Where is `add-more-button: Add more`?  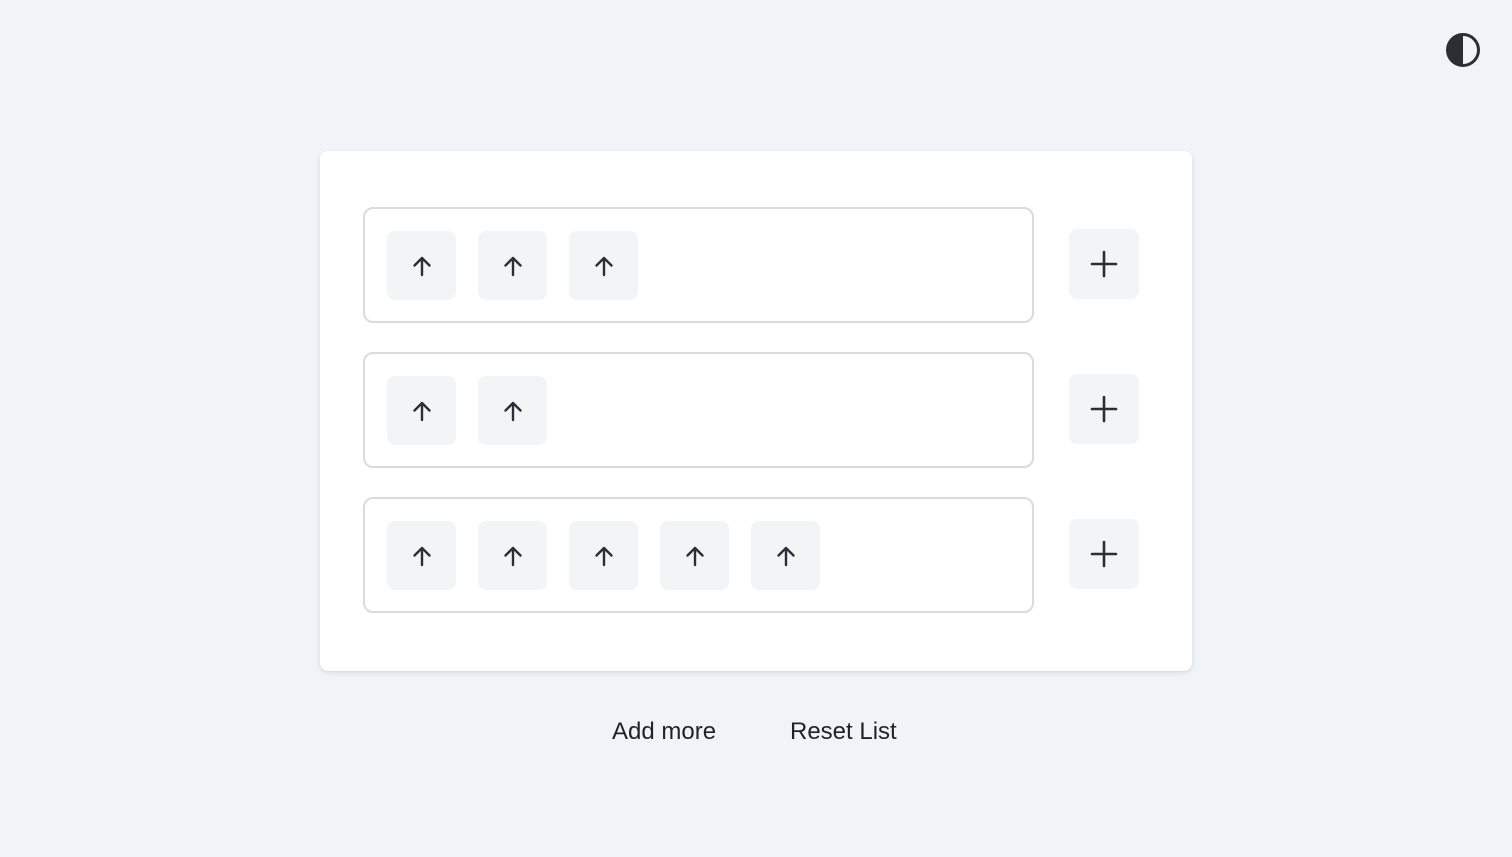
add-more-button: Add more is located at coordinates (664, 732).